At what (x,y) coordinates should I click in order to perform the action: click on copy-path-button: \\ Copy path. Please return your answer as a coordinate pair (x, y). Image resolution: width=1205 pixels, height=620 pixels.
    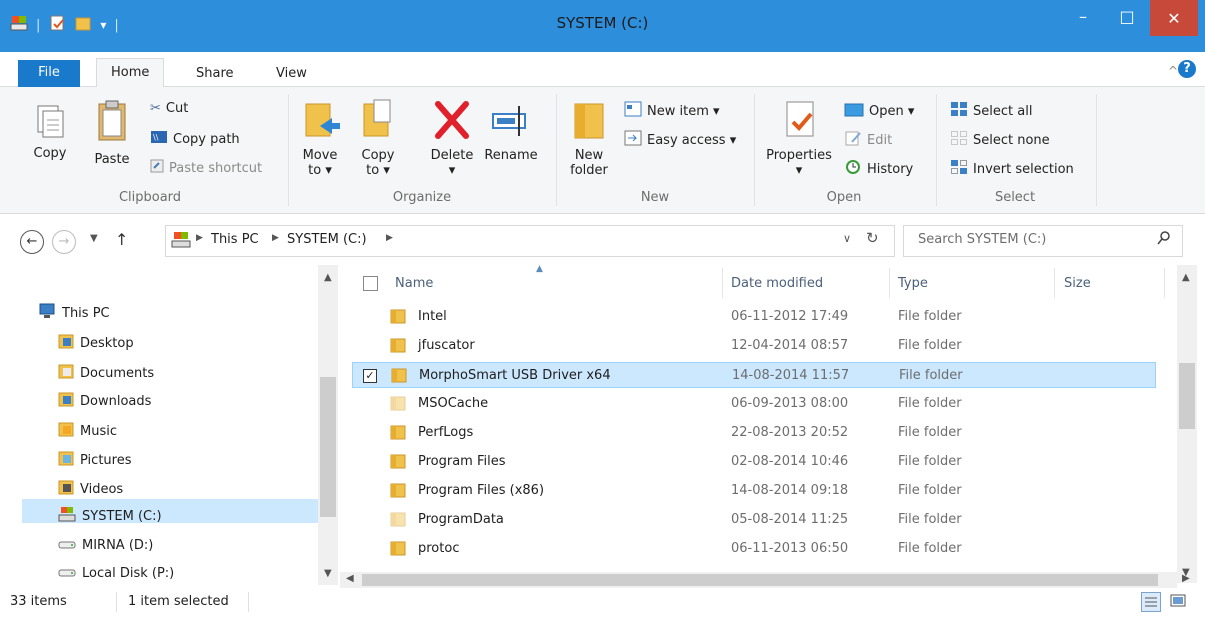
    Looking at the image, I should click on (195, 139).